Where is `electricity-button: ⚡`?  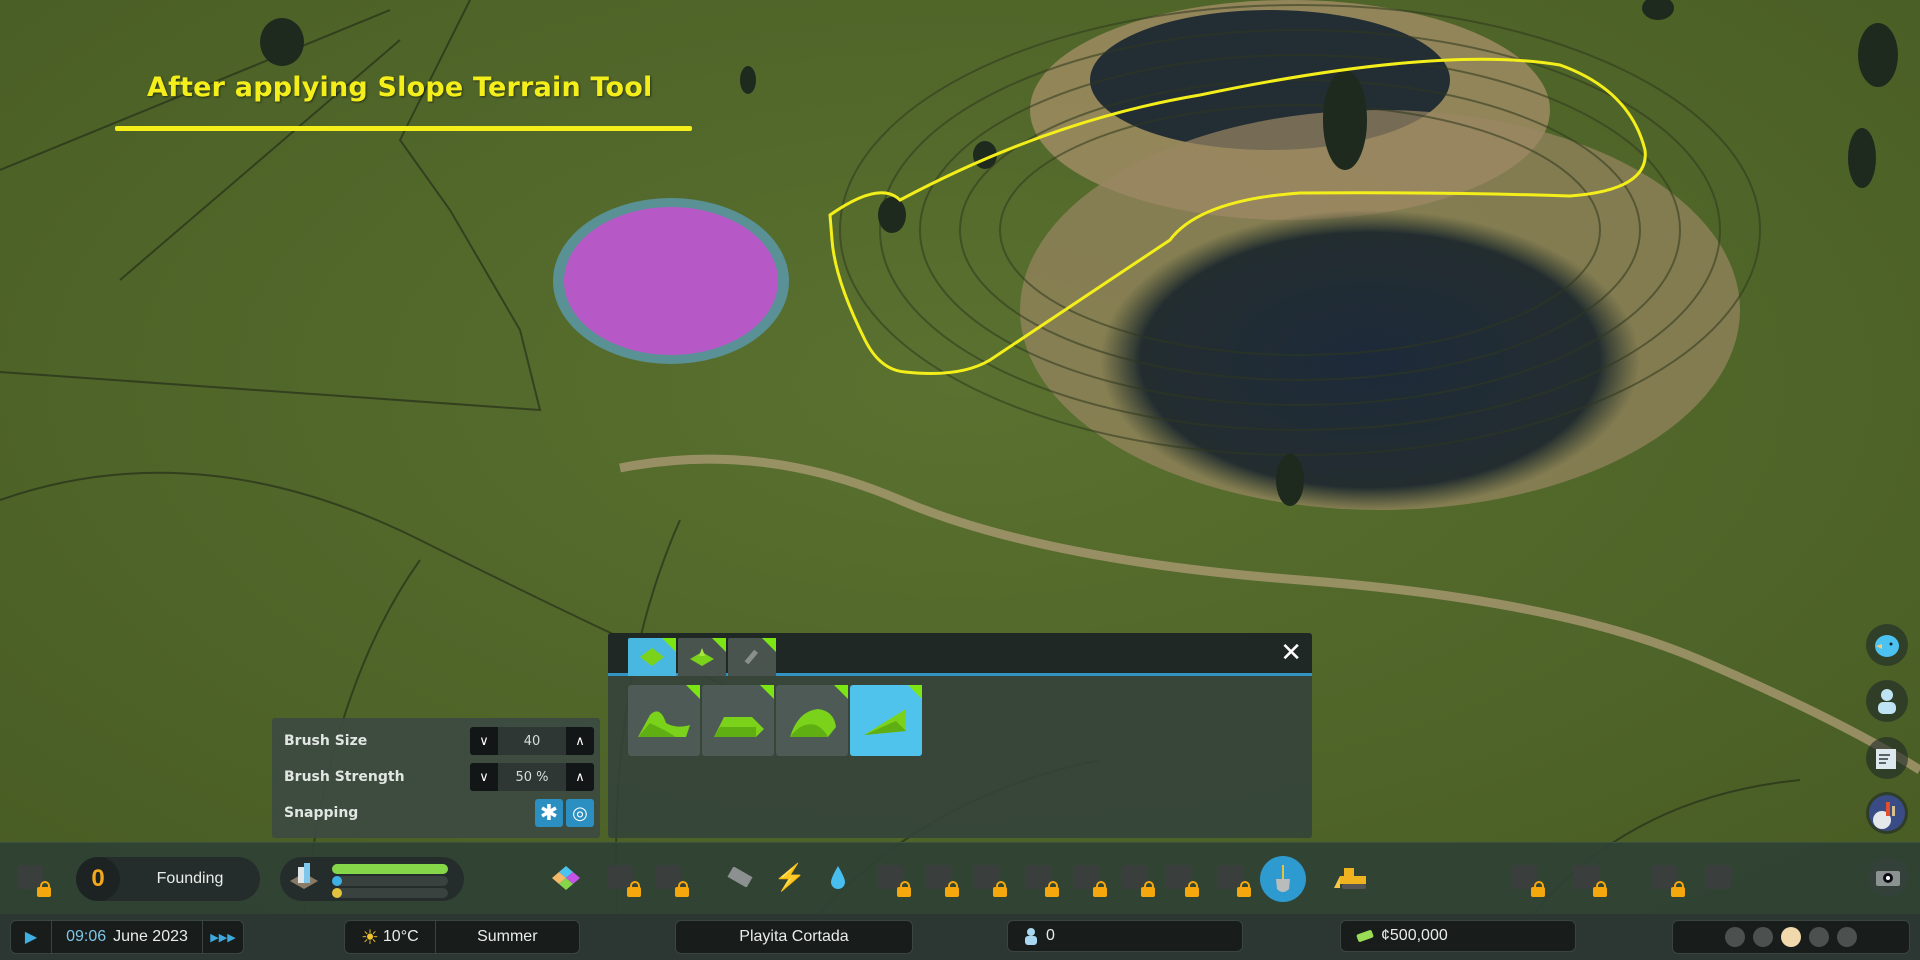
electricity-button: ⚡ is located at coordinates (790, 877).